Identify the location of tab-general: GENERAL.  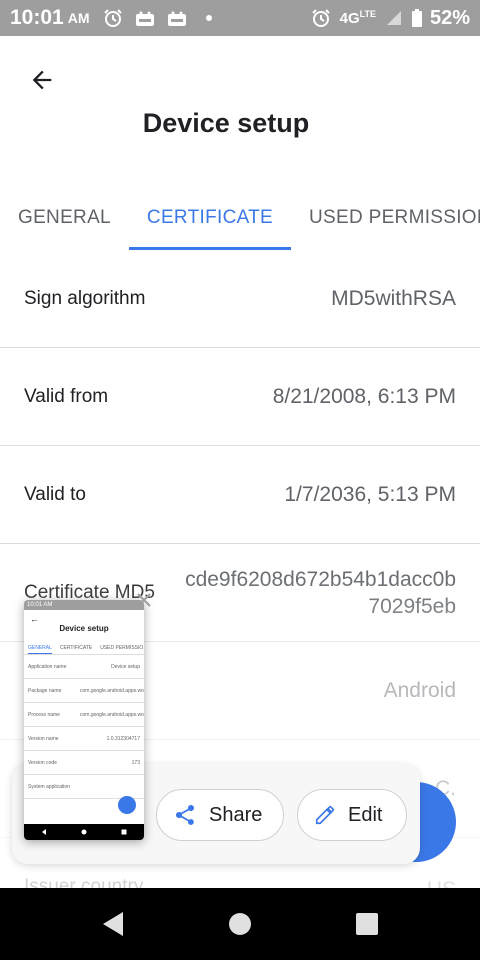
(64, 218).